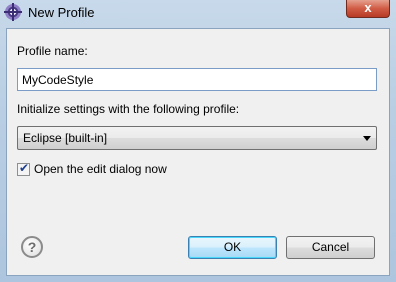 The height and width of the screenshot is (282, 396). I want to click on help-icon: ?, so click(32, 247).